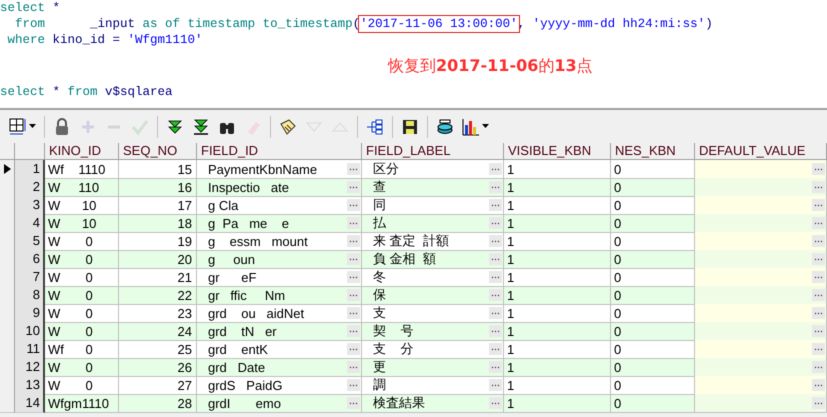  What do you see at coordinates (413, 313) in the screenshot?
I see `table-row: 9 W 0 23 grd ou aidNet 支 1 0` at bounding box center [413, 313].